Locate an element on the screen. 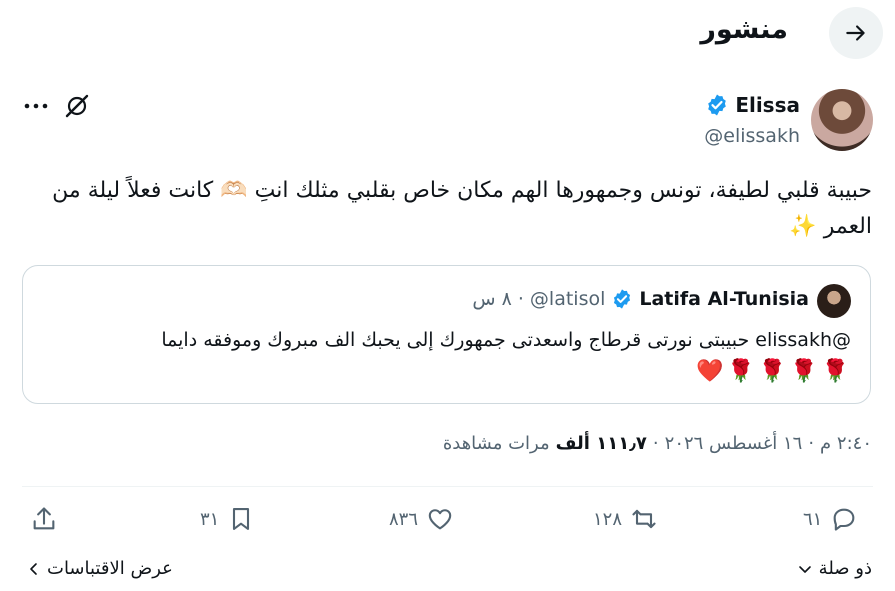 The image size is (895, 591). tweet-time: ٢:٤٠ م is located at coordinates (846, 443).